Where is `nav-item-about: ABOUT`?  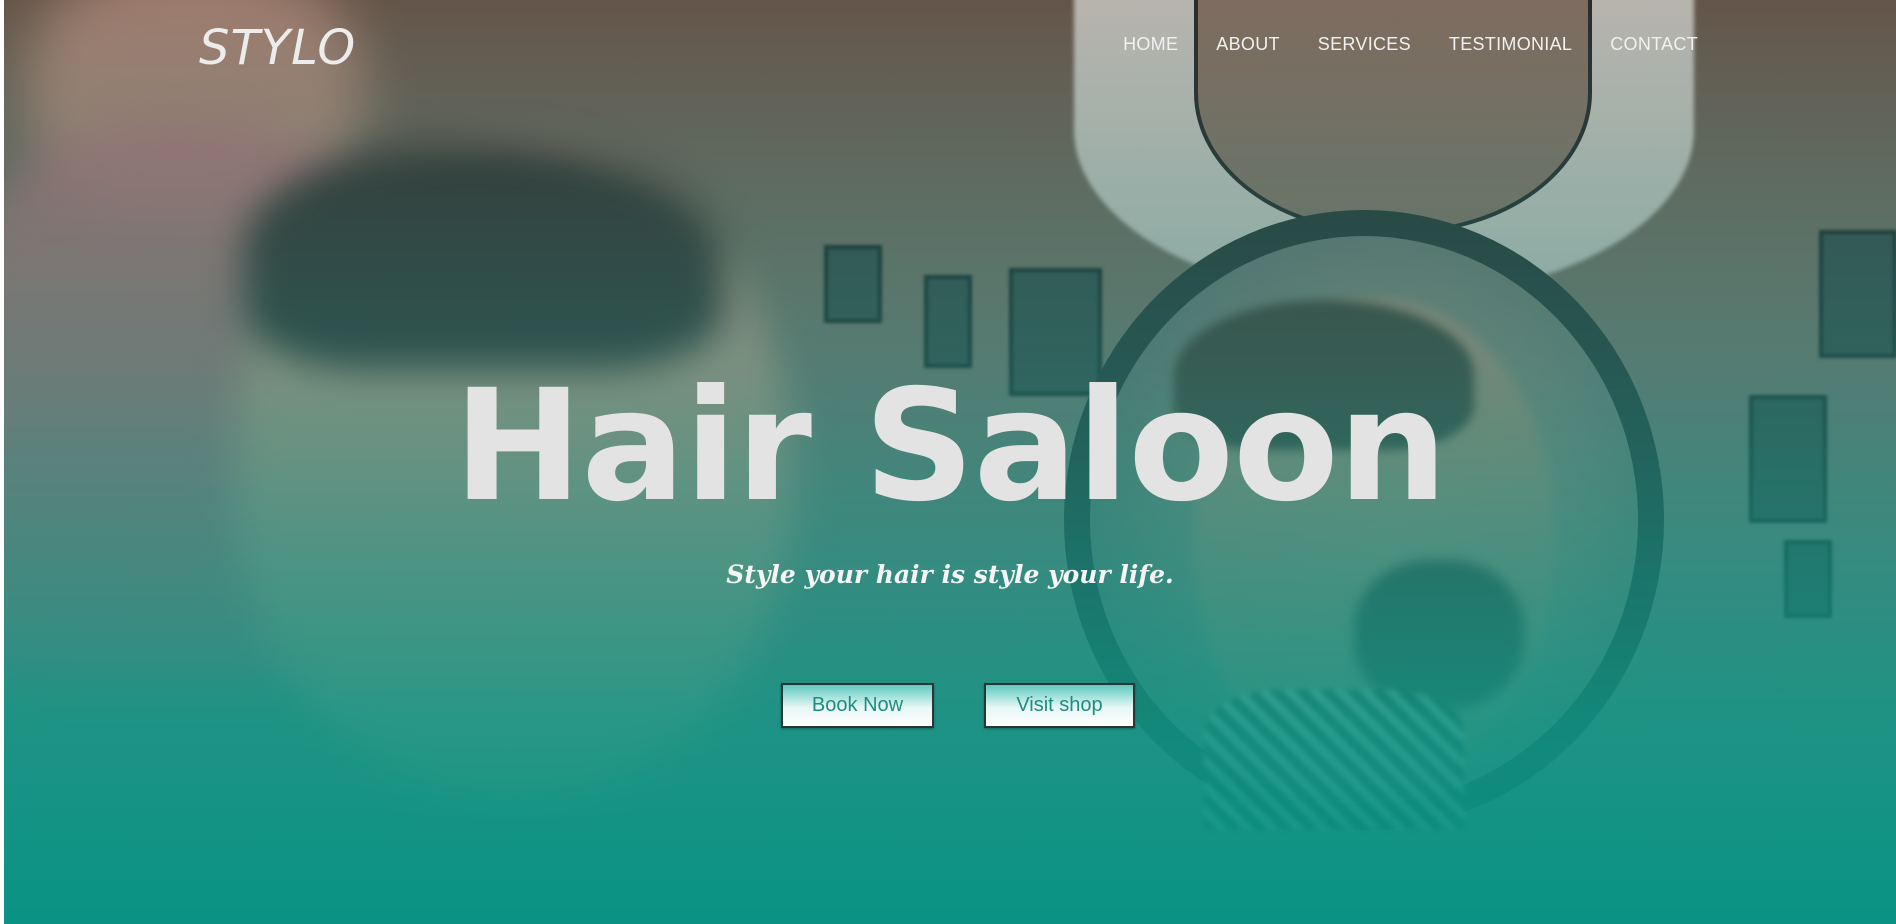 nav-item-about: ABOUT is located at coordinates (1248, 44).